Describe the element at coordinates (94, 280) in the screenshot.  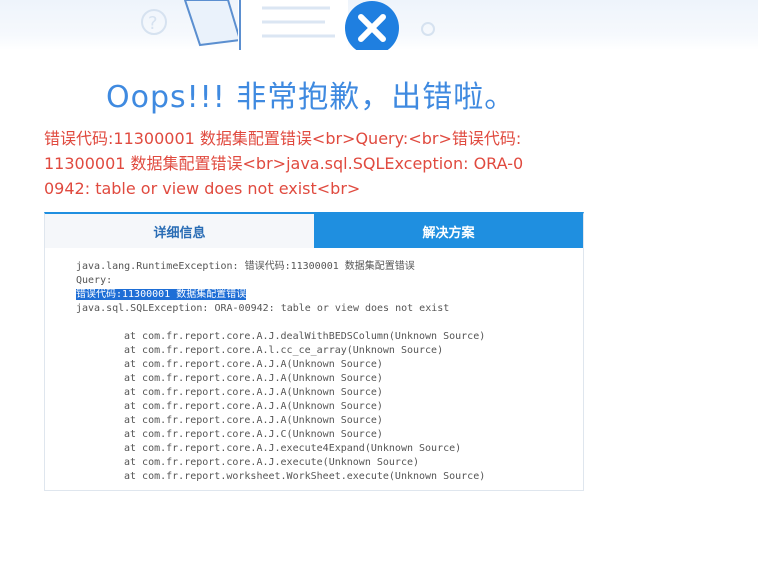
I see `trace-line: Query:` at that location.